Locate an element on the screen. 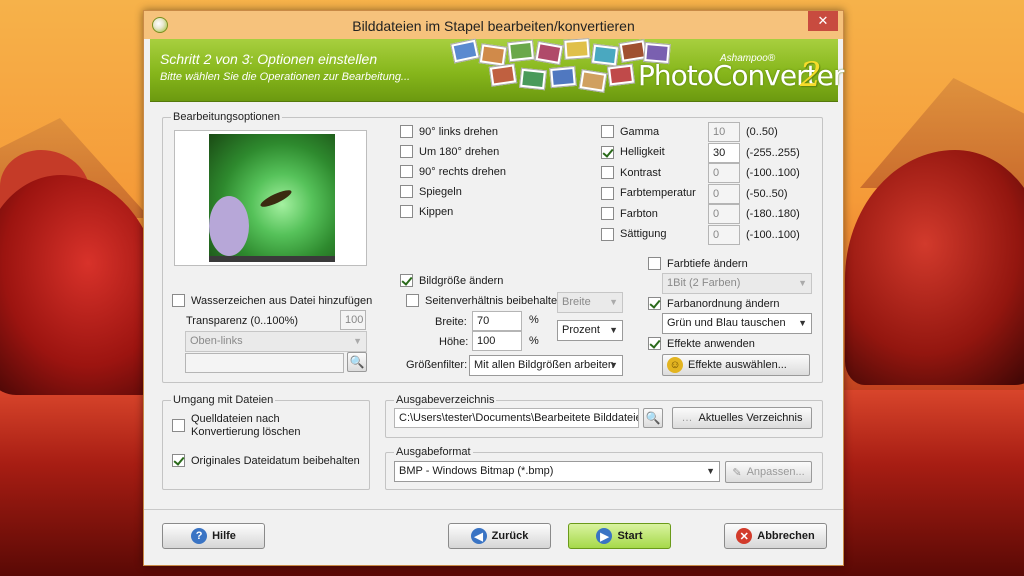 The height and width of the screenshot is (576, 1024). ratio-value: Breite is located at coordinates (576, 302).